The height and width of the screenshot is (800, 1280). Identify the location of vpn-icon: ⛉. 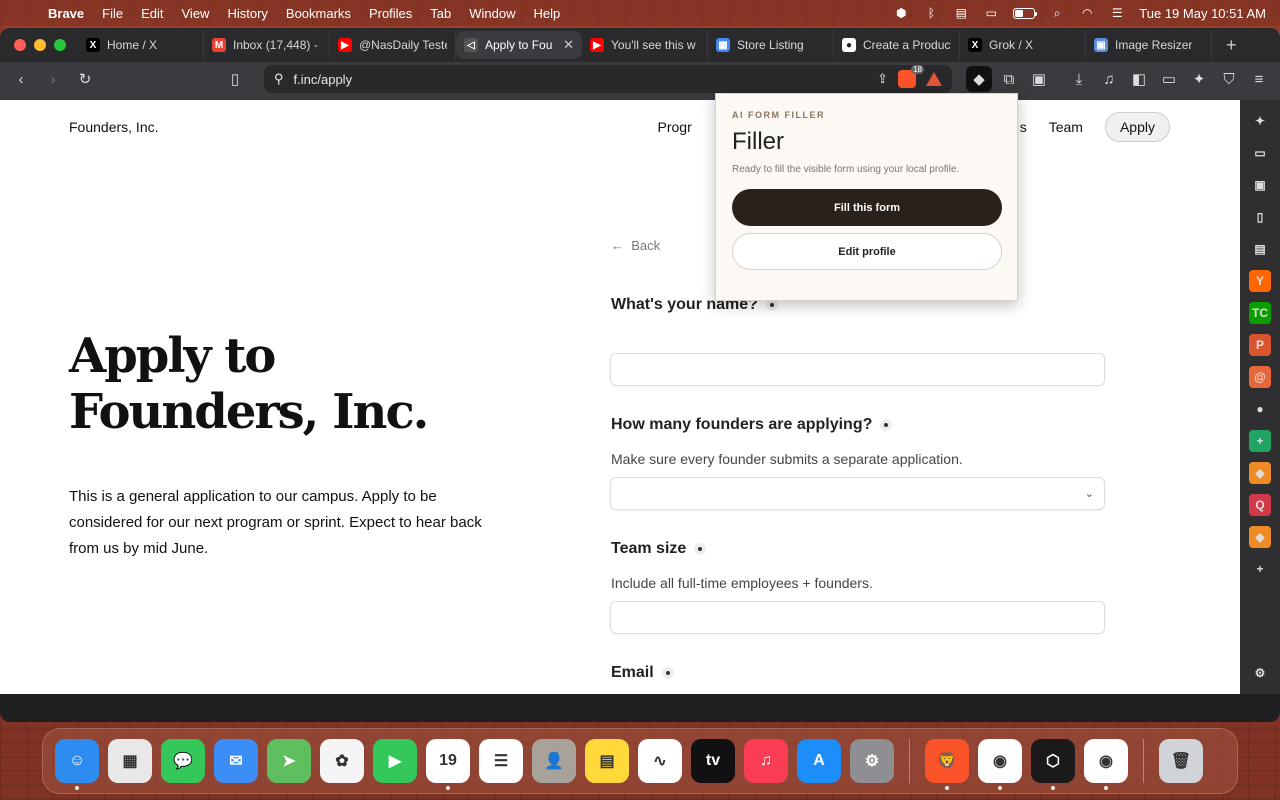
(1229, 79).